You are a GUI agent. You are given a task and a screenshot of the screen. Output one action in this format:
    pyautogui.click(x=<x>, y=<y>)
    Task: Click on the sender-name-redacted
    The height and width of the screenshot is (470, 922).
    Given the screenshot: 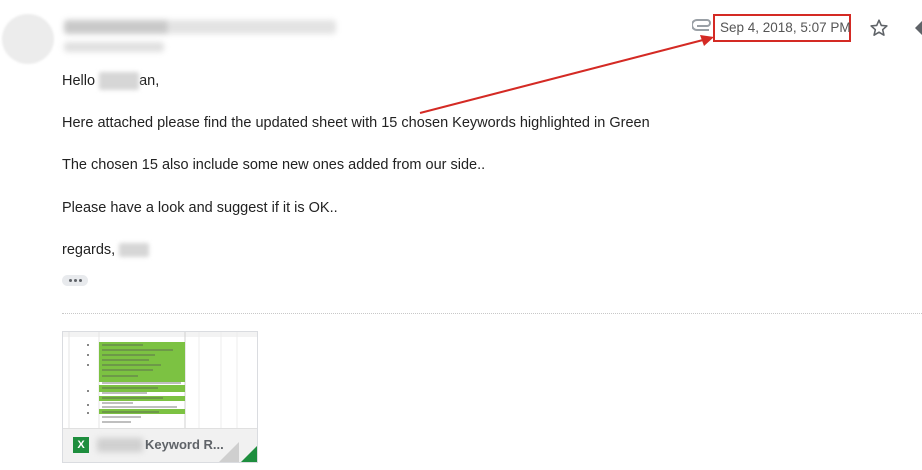 What is the action you would take?
    pyautogui.click(x=200, y=27)
    